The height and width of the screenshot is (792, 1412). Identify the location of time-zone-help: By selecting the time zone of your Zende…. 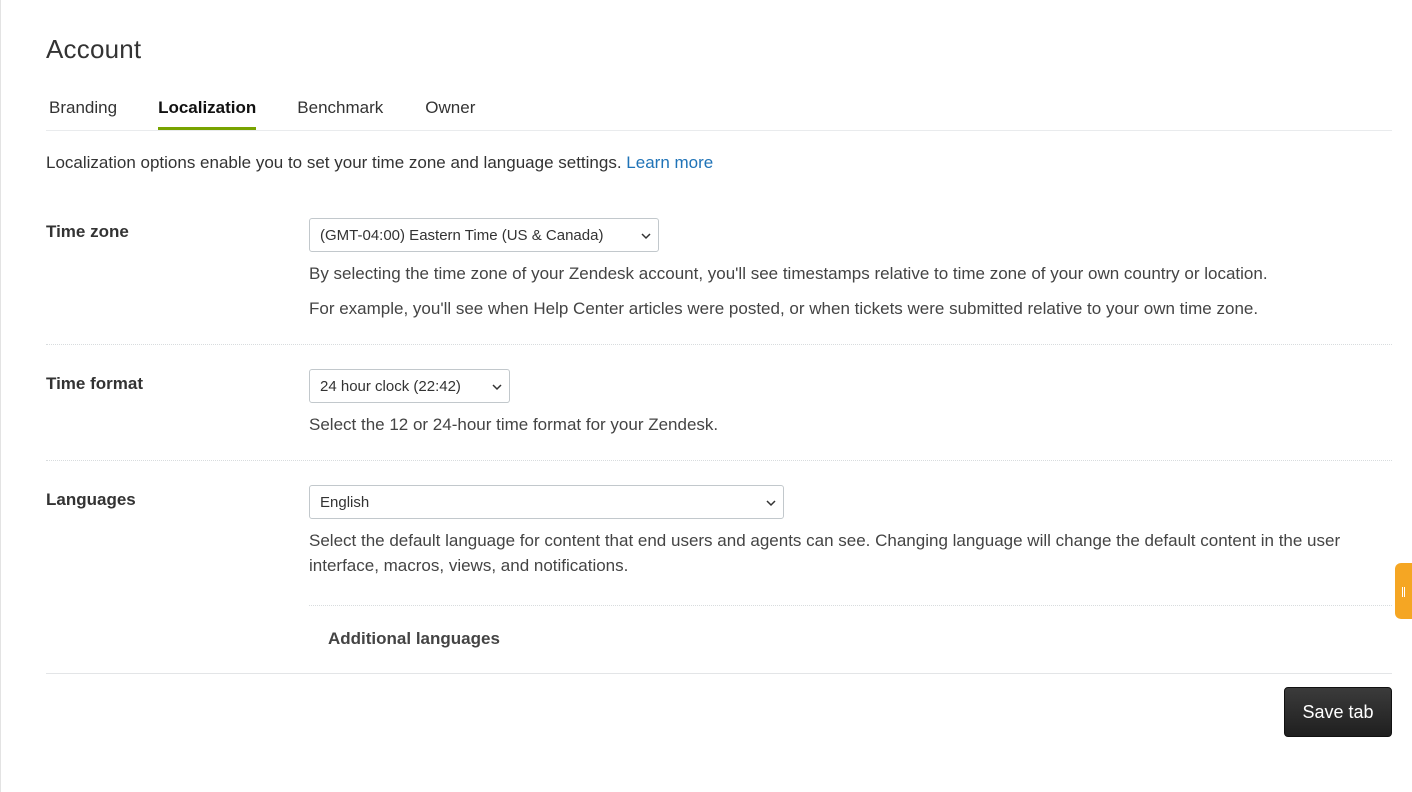
(788, 273).